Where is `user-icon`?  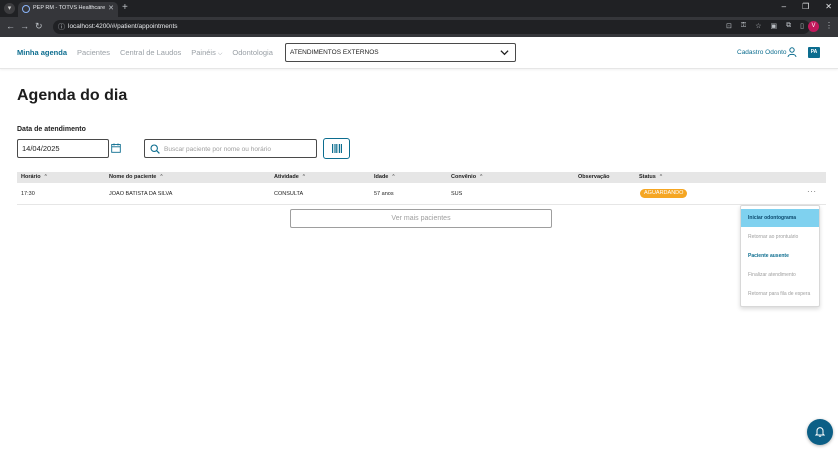 user-icon is located at coordinates (792, 52).